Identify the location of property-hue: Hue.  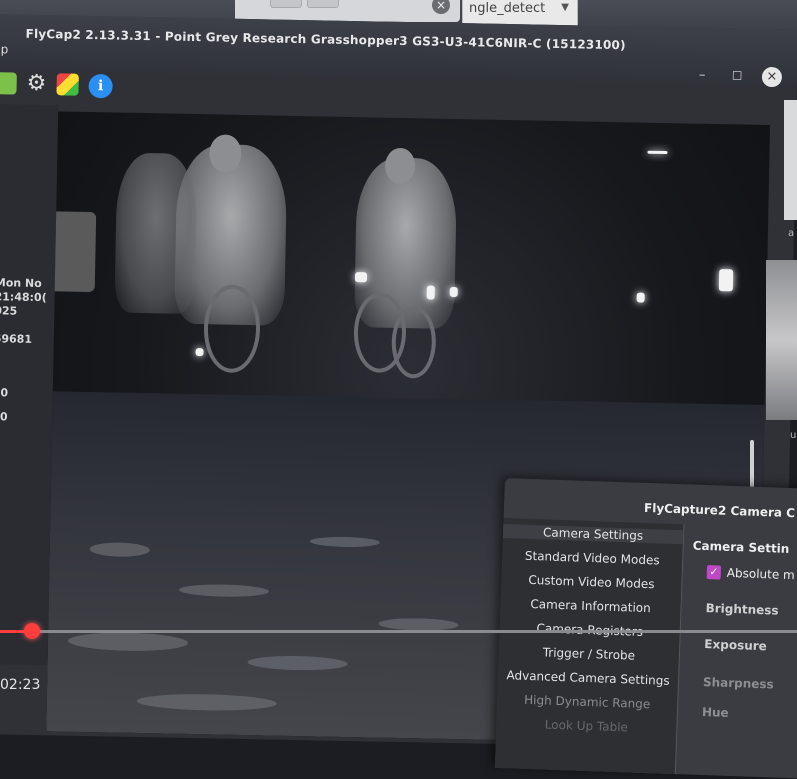
(715, 712).